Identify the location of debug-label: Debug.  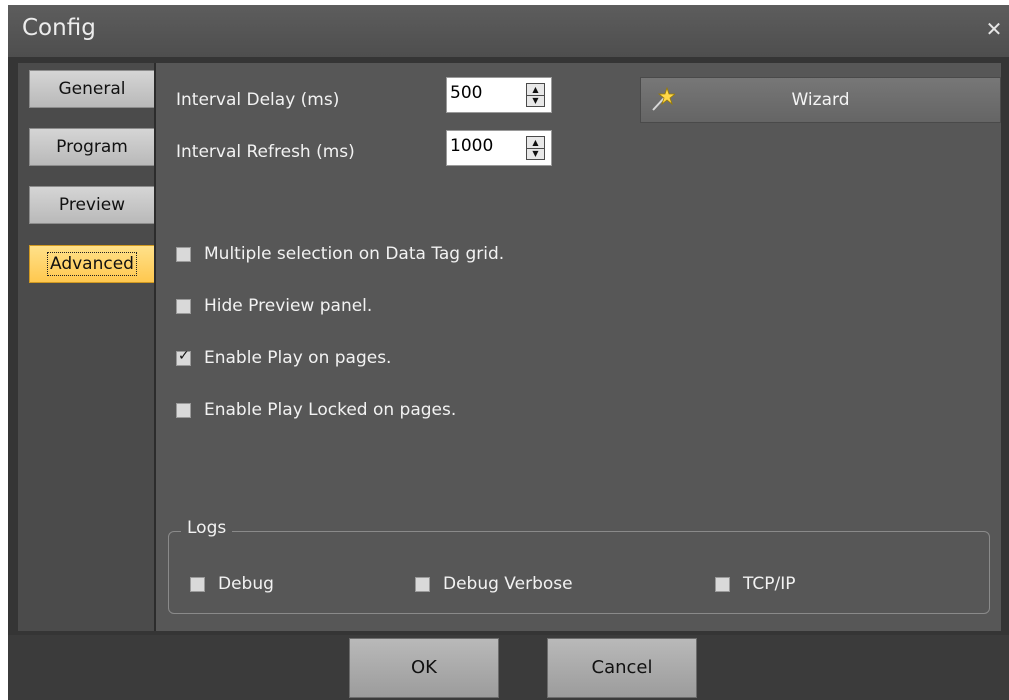
(246, 584).